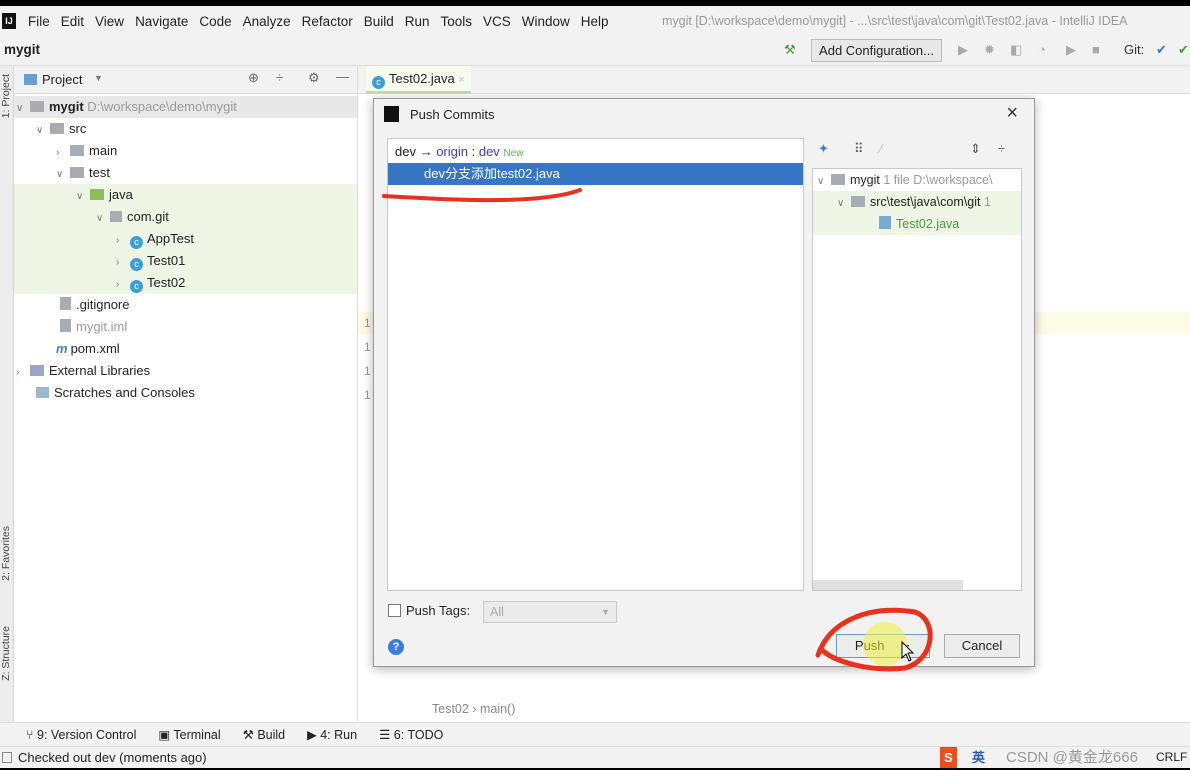 The width and height of the screenshot is (1190, 770). I want to click on tree-item-main: › main, so click(185, 151).